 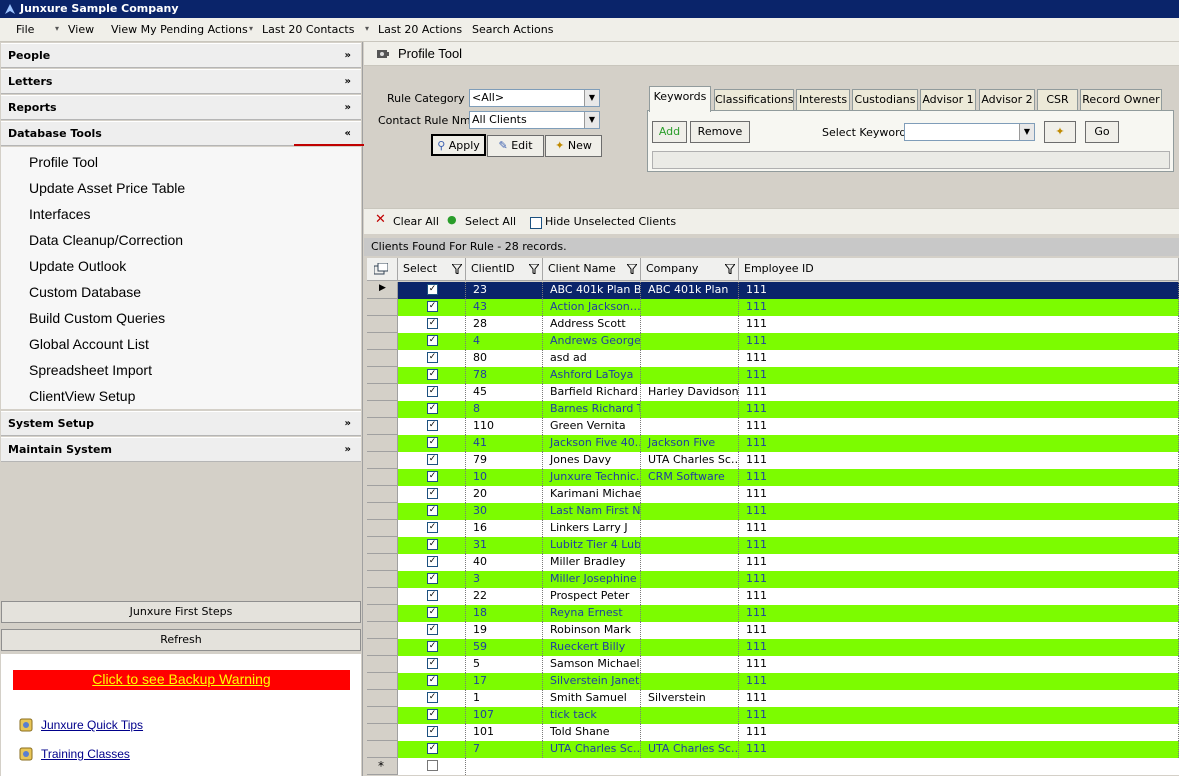 I want to click on new-row: *, so click(x=773, y=766).